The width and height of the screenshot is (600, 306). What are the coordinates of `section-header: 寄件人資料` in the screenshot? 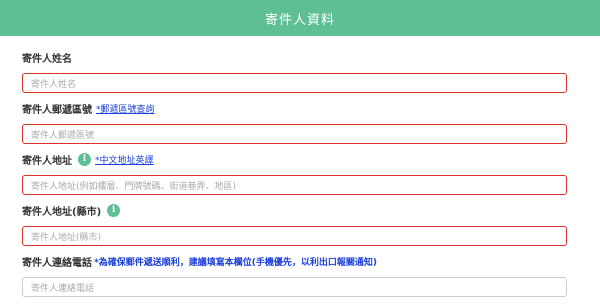 It's located at (300, 18).